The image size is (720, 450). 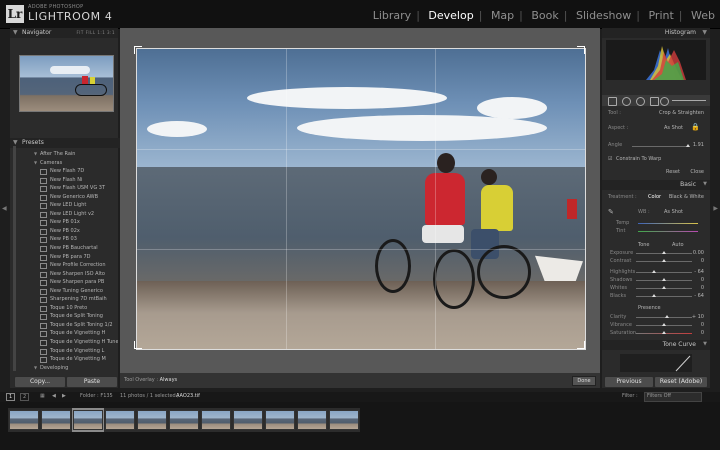 I want to click on preset-folder: ▼ After The Rain, so click(x=64, y=154).